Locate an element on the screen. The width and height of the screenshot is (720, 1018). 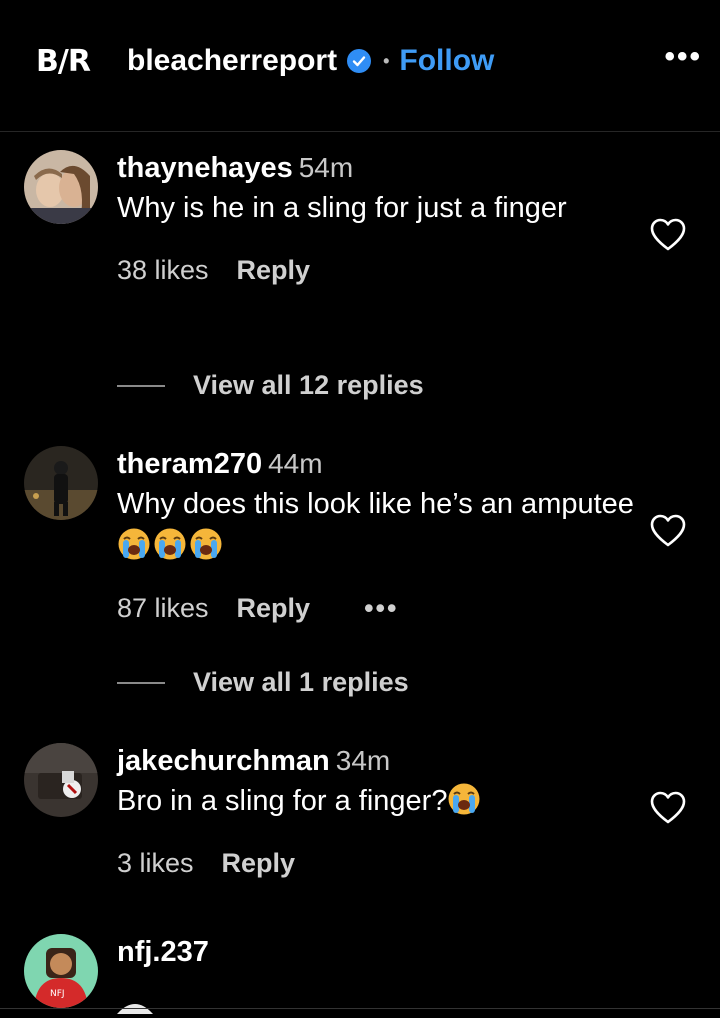
account-name: bleacherreport is located at coordinates (232, 61).